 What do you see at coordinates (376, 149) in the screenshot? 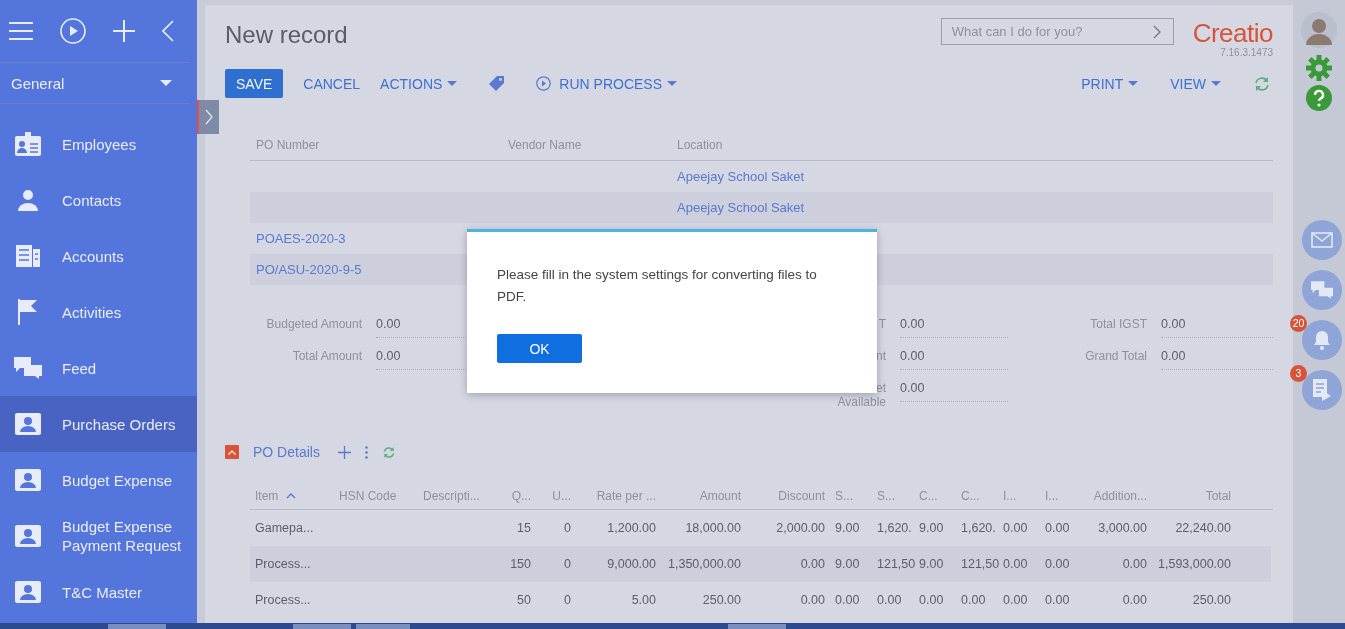
I see `column-header: PO Number` at bounding box center [376, 149].